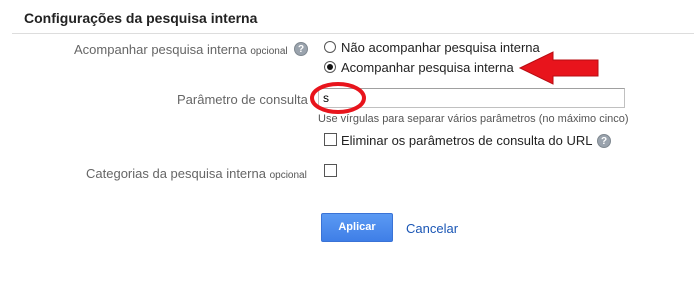  Describe the element at coordinates (357, 227) in the screenshot. I see `apply-button: Aplicar` at that location.